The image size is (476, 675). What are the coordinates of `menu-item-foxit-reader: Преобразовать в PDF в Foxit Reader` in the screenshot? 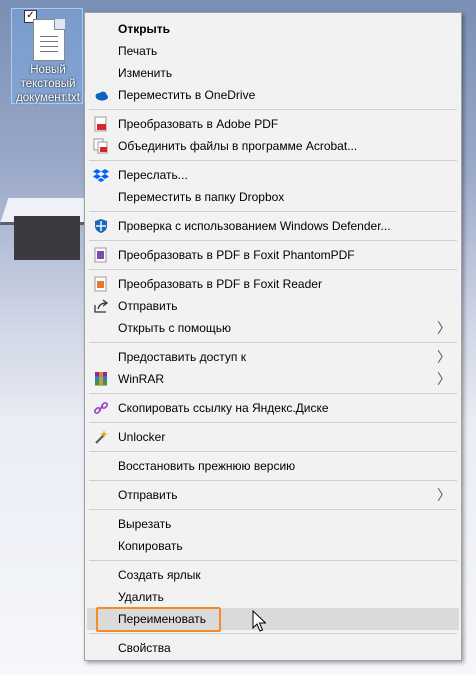 It's located at (273, 284).